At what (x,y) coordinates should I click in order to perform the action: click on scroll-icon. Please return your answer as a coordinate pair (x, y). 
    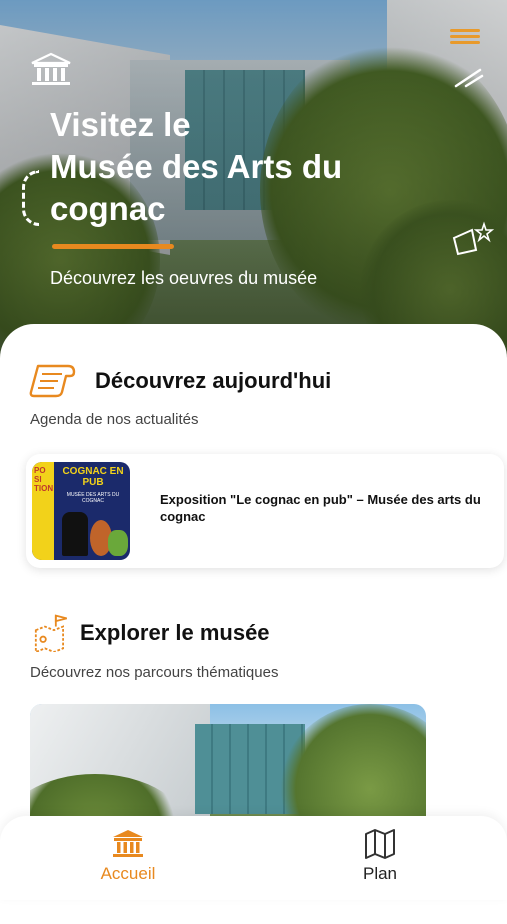
    Looking at the image, I should click on (52, 381).